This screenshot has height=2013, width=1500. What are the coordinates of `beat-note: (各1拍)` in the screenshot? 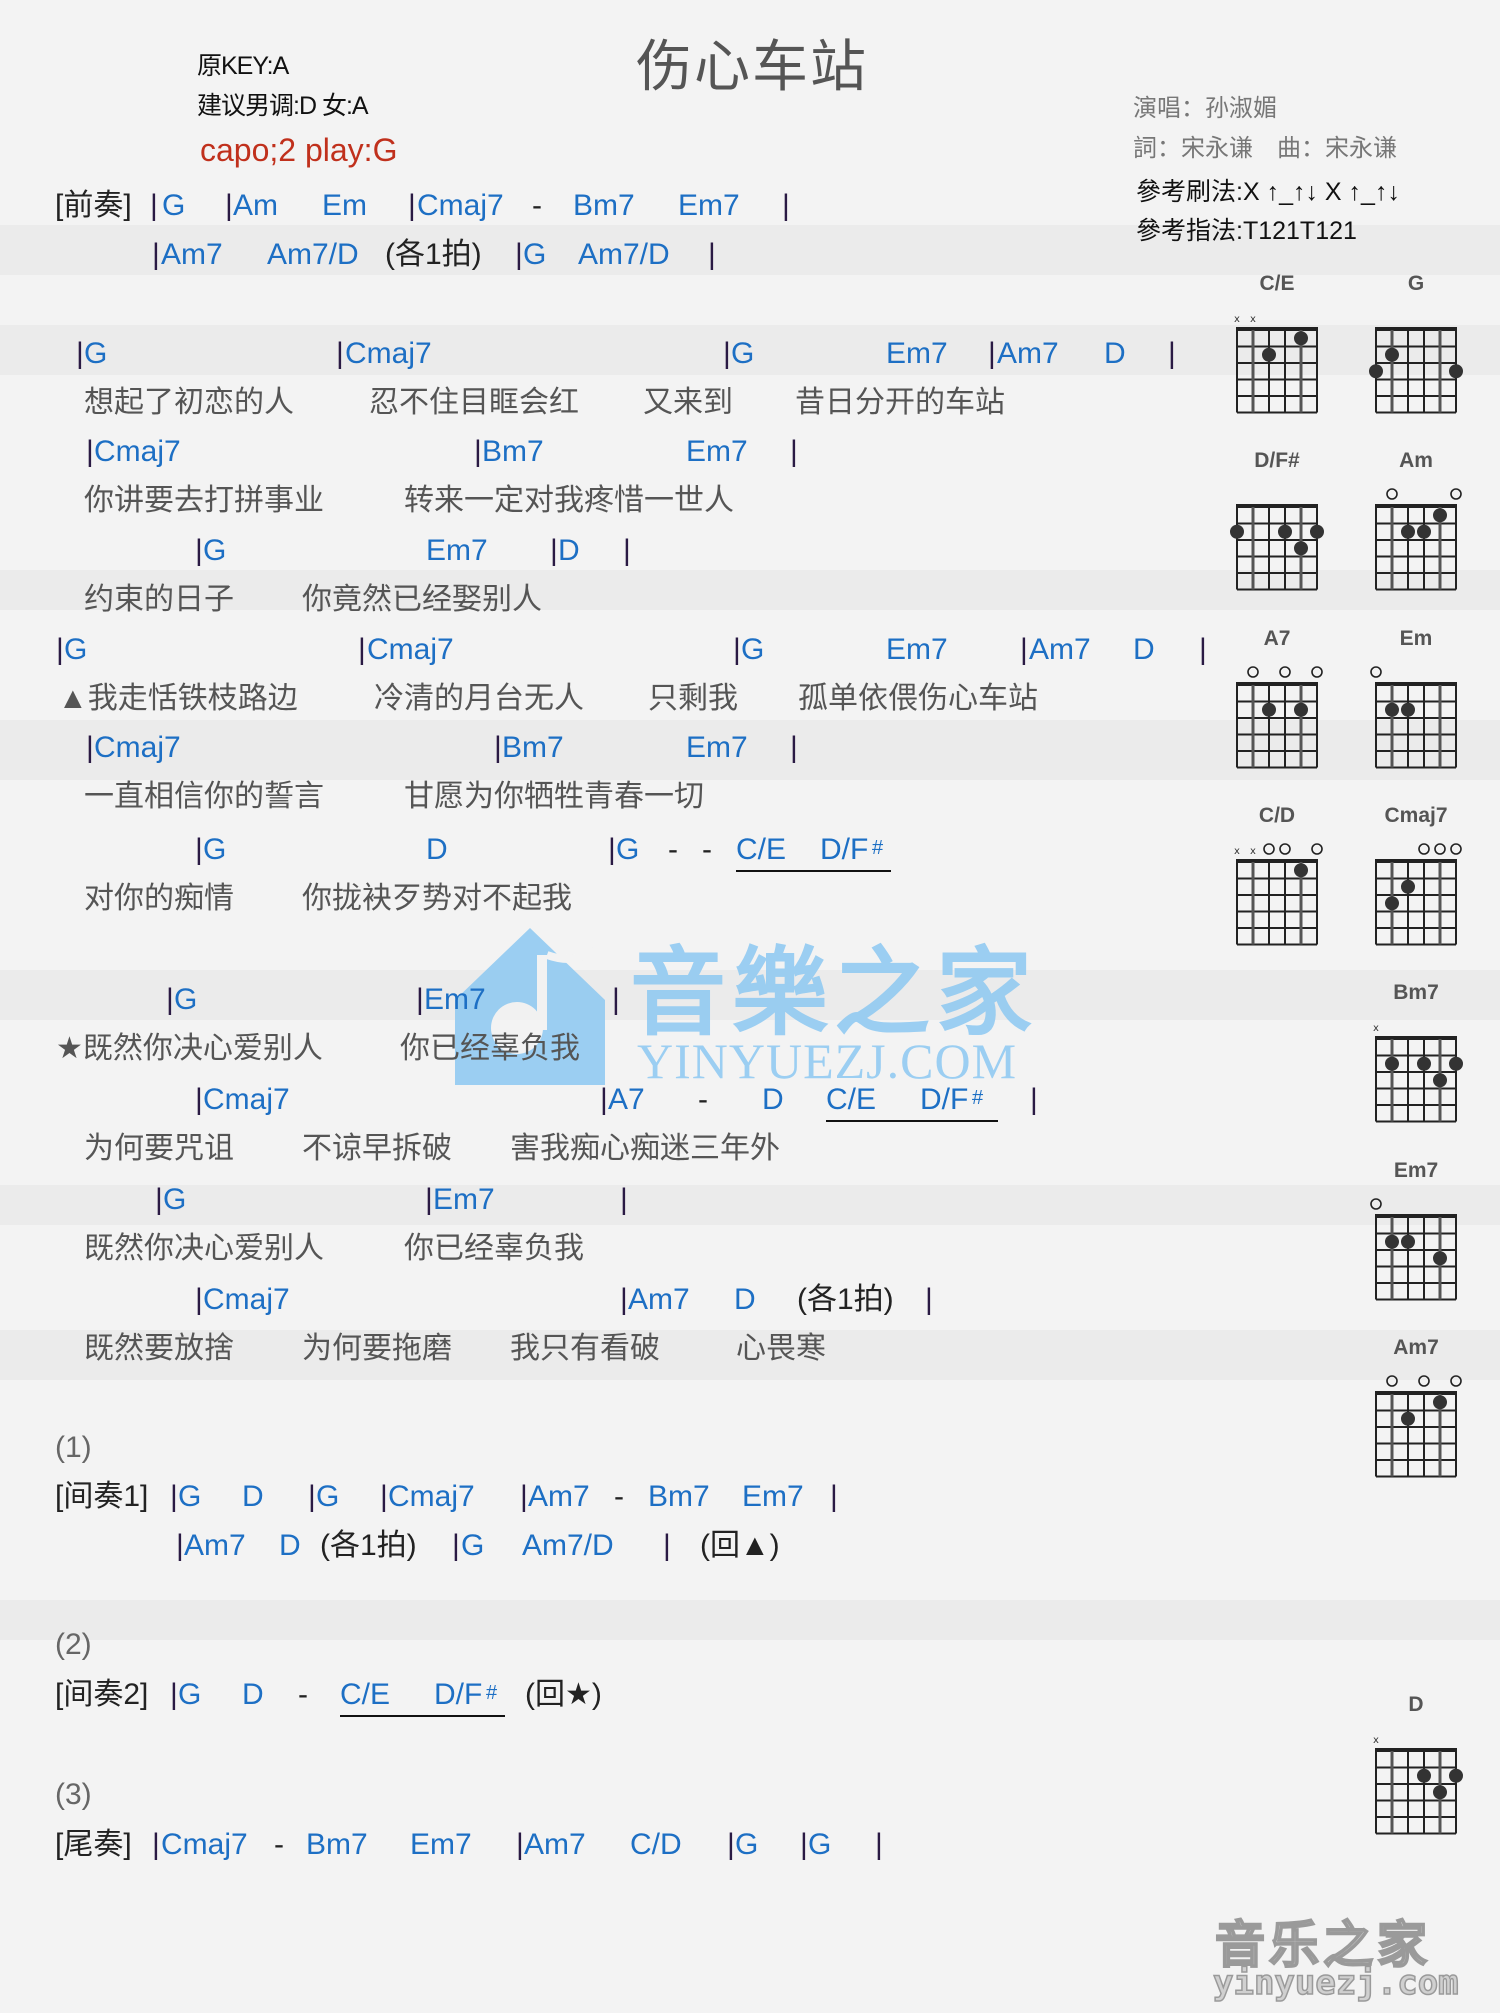 It's located at (845, 1299).